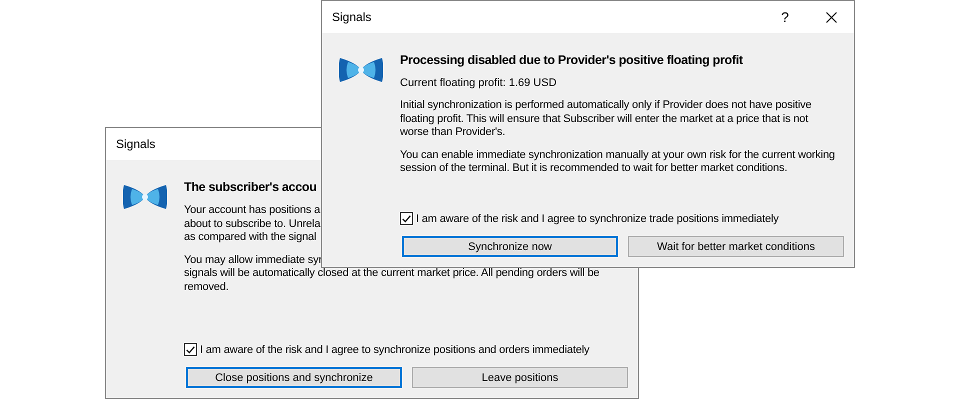 The width and height of the screenshot is (960, 400). I want to click on help-button: ?, so click(785, 17).